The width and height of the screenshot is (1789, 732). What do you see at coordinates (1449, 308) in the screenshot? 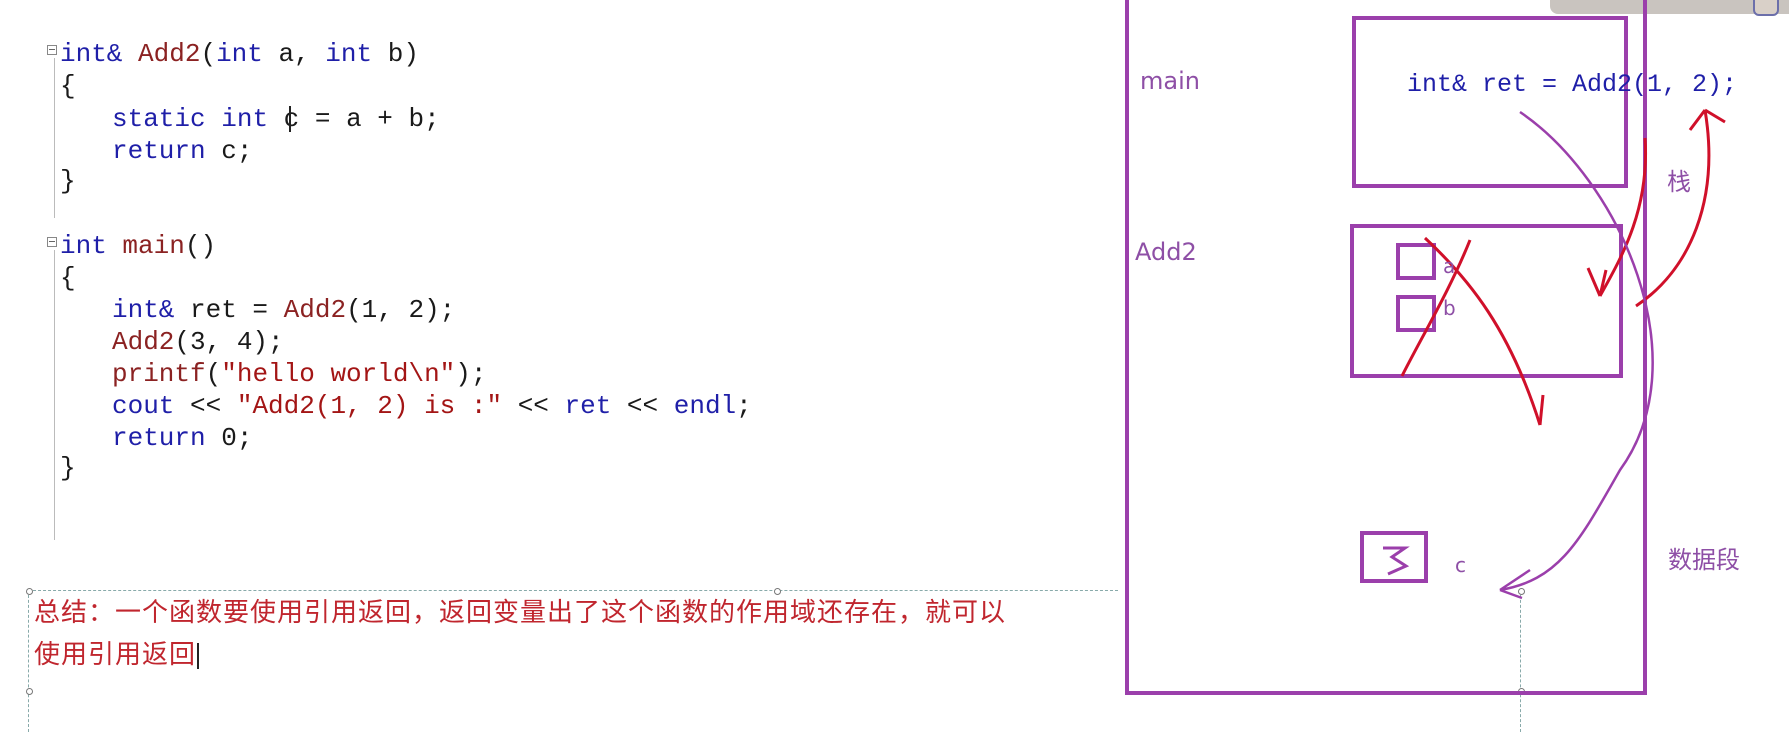
I see `param-b-label: b` at bounding box center [1449, 308].